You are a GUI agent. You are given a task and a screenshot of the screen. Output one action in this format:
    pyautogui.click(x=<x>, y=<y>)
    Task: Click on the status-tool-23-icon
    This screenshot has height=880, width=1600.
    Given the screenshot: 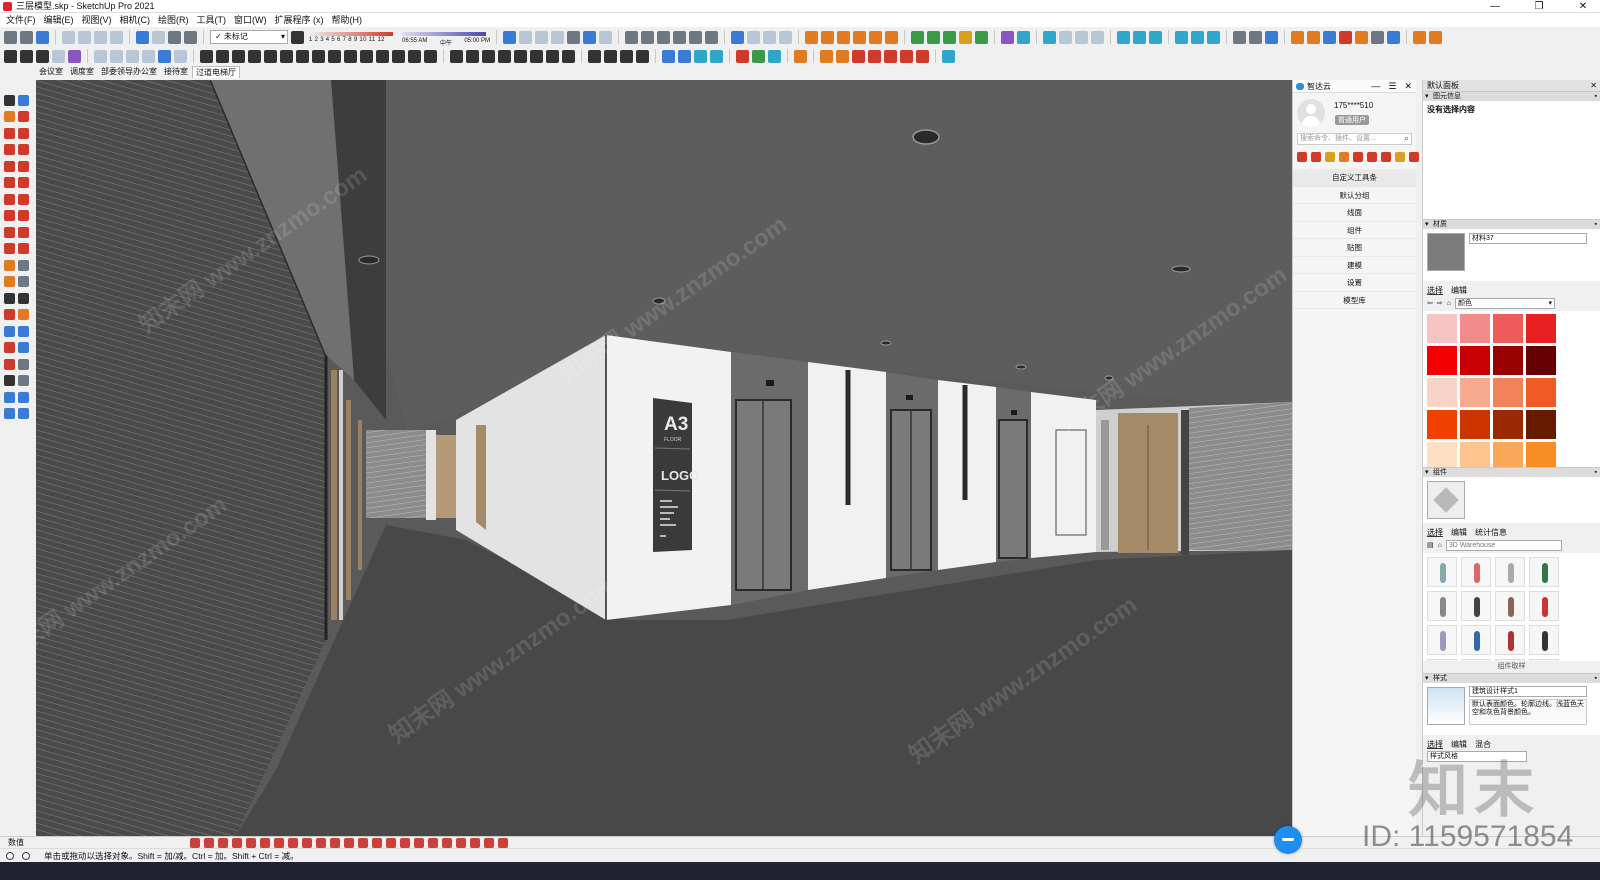 What is the action you would take?
    pyautogui.click(x=503, y=843)
    